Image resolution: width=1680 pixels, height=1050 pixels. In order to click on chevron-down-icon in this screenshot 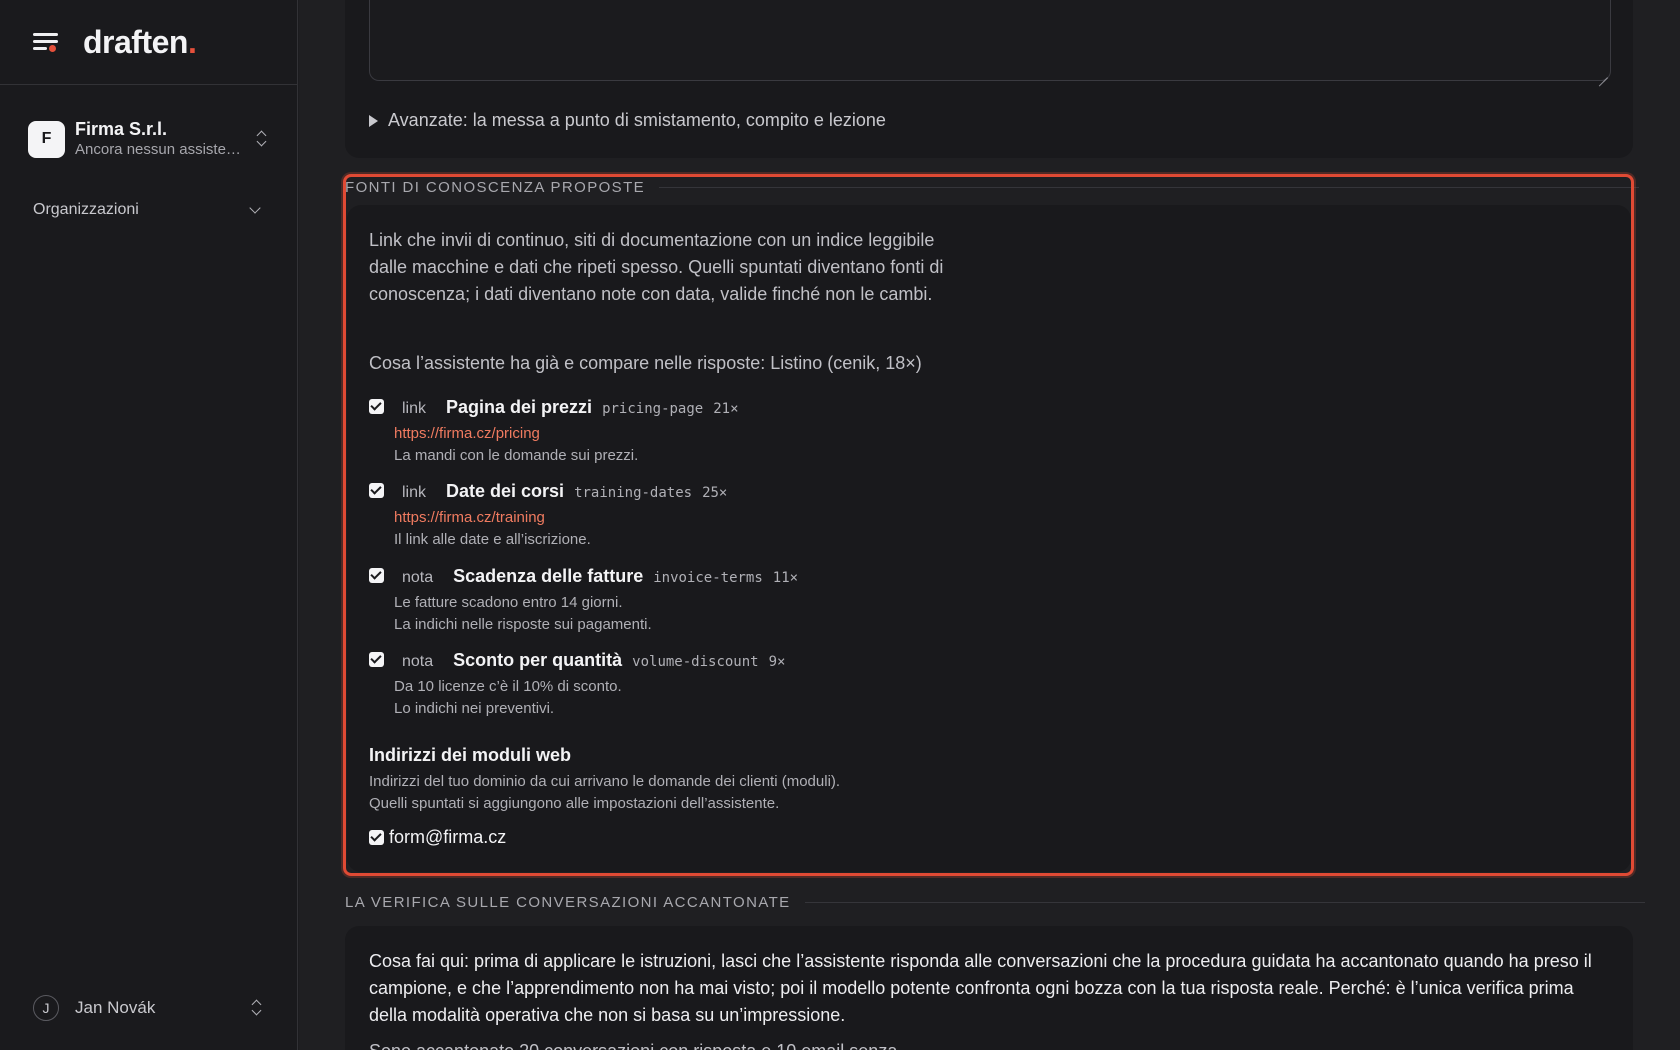, I will do `click(255, 208)`.